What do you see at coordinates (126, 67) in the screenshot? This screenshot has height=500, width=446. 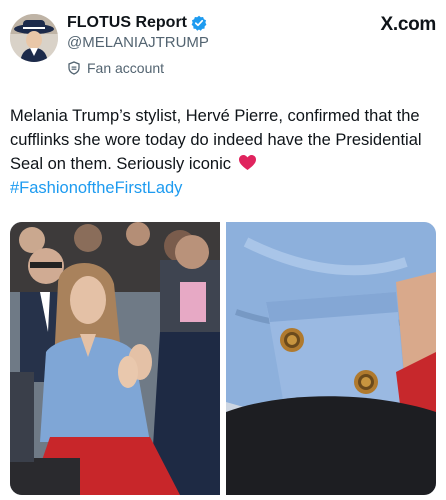 I see `fan-account-label: Fan account` at bounding box center [126, 67].